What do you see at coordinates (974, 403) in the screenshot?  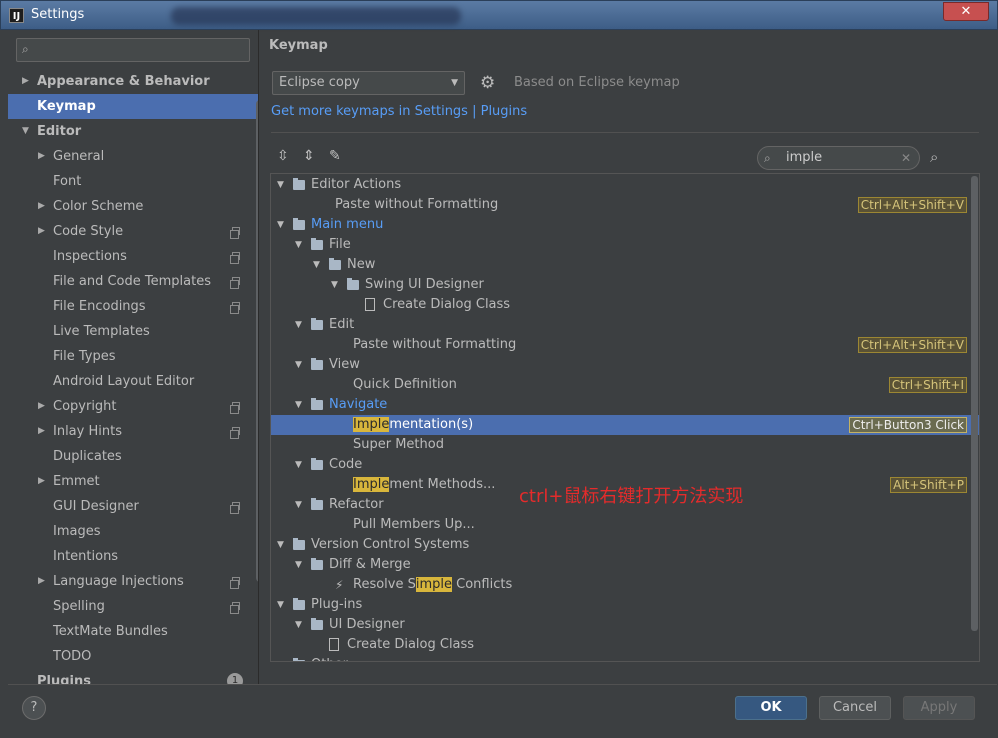 I see `tree-scrollbar` at bounding box center [974, 403].